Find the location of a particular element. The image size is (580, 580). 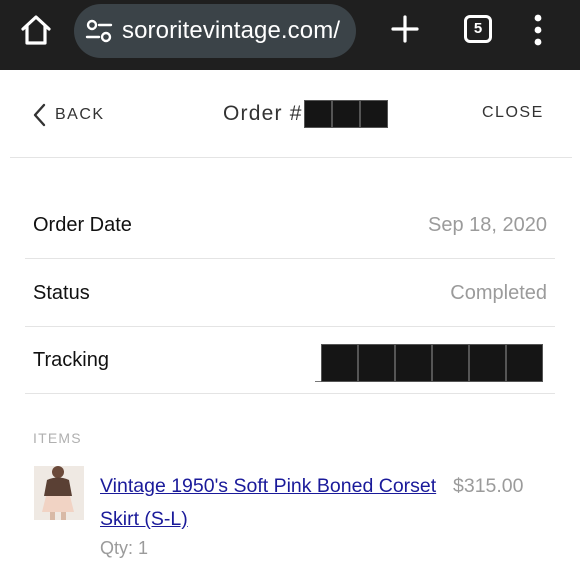

browser-toolbar: sororitevintage.com/ 5 is located at coordinates (290, 35).